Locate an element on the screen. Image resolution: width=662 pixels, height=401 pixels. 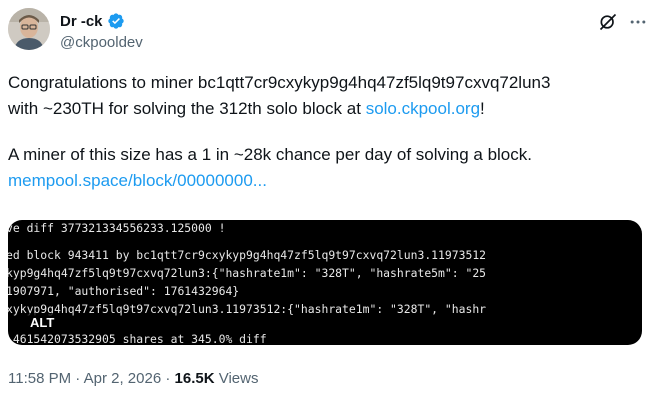
tweet-time: 11:58 PM is located at coordinates (39, 378).